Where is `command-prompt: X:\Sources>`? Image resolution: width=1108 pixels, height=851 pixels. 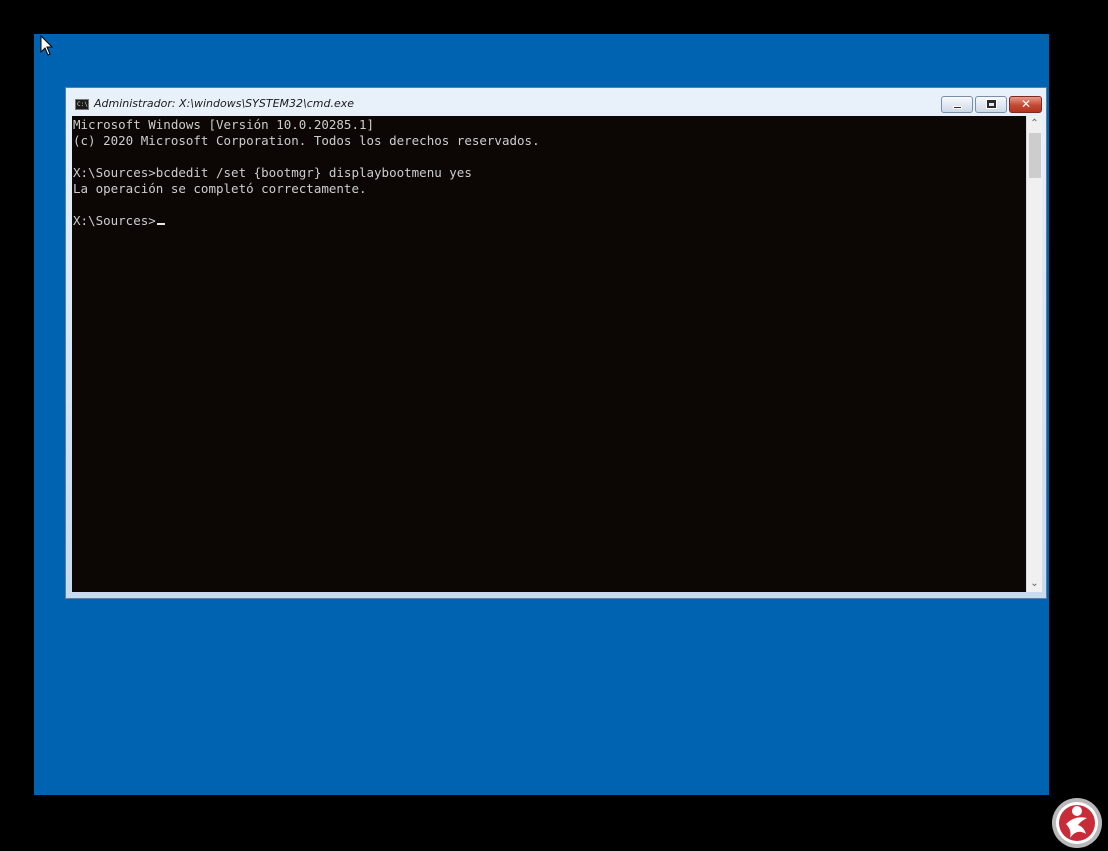 command-prompt: X:\Sources> is located at coordinates (114, 220).